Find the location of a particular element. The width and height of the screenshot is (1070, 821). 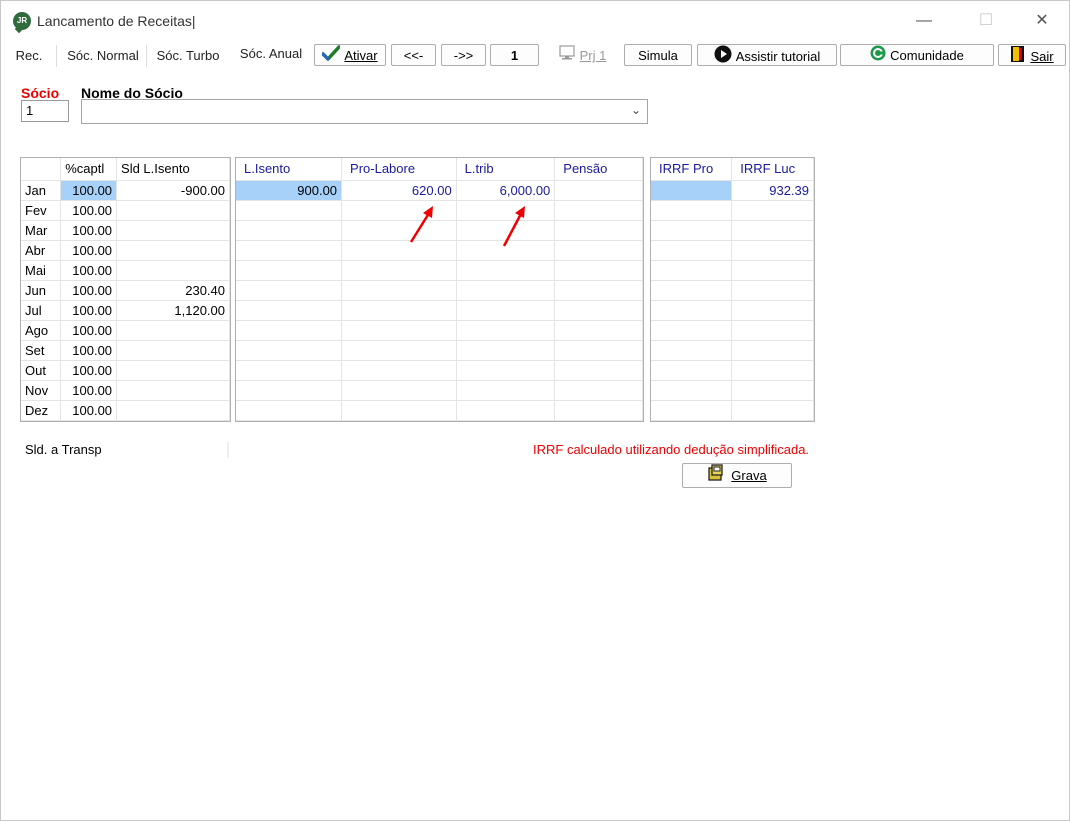

sair-button: Sair is located at coordinates (1032, 55).